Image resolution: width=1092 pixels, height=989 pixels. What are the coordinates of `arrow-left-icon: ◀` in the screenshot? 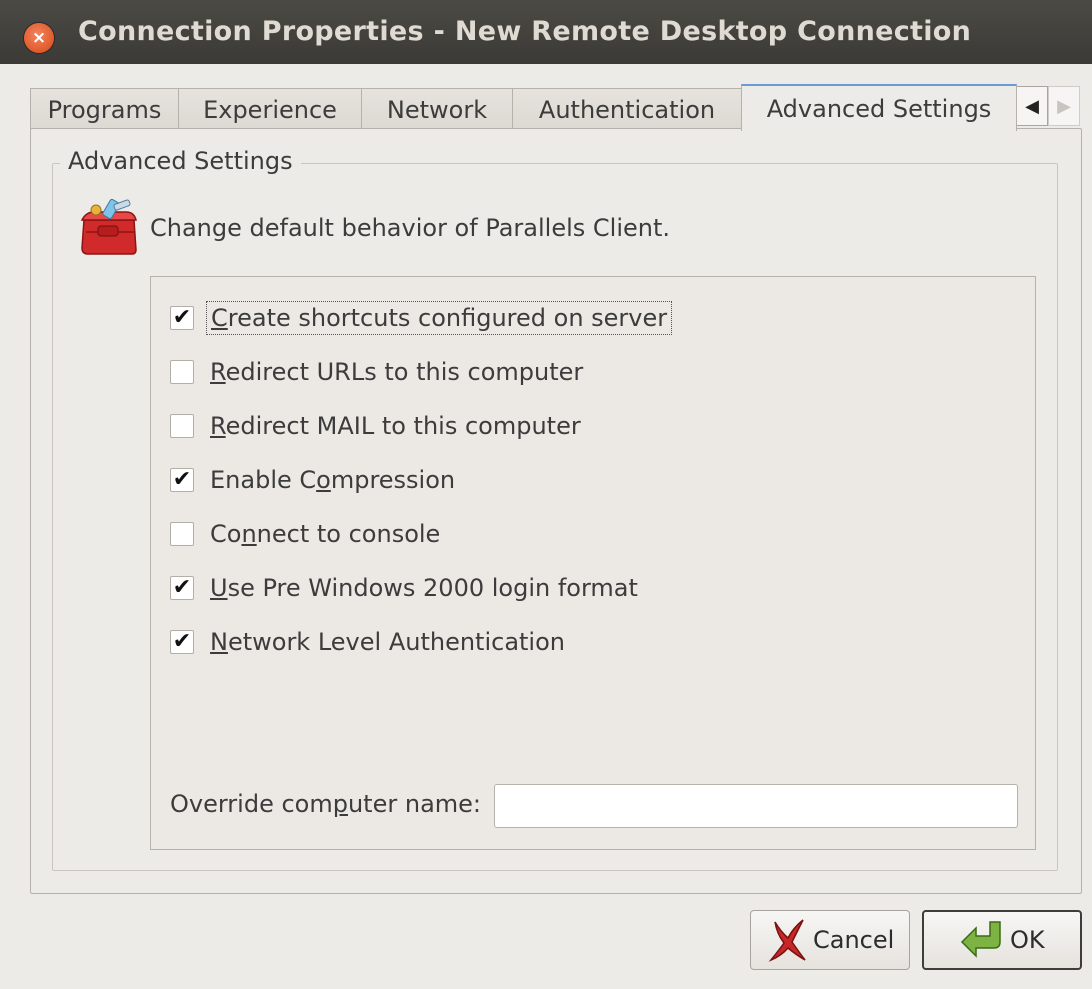 It's located at (1032, 106).